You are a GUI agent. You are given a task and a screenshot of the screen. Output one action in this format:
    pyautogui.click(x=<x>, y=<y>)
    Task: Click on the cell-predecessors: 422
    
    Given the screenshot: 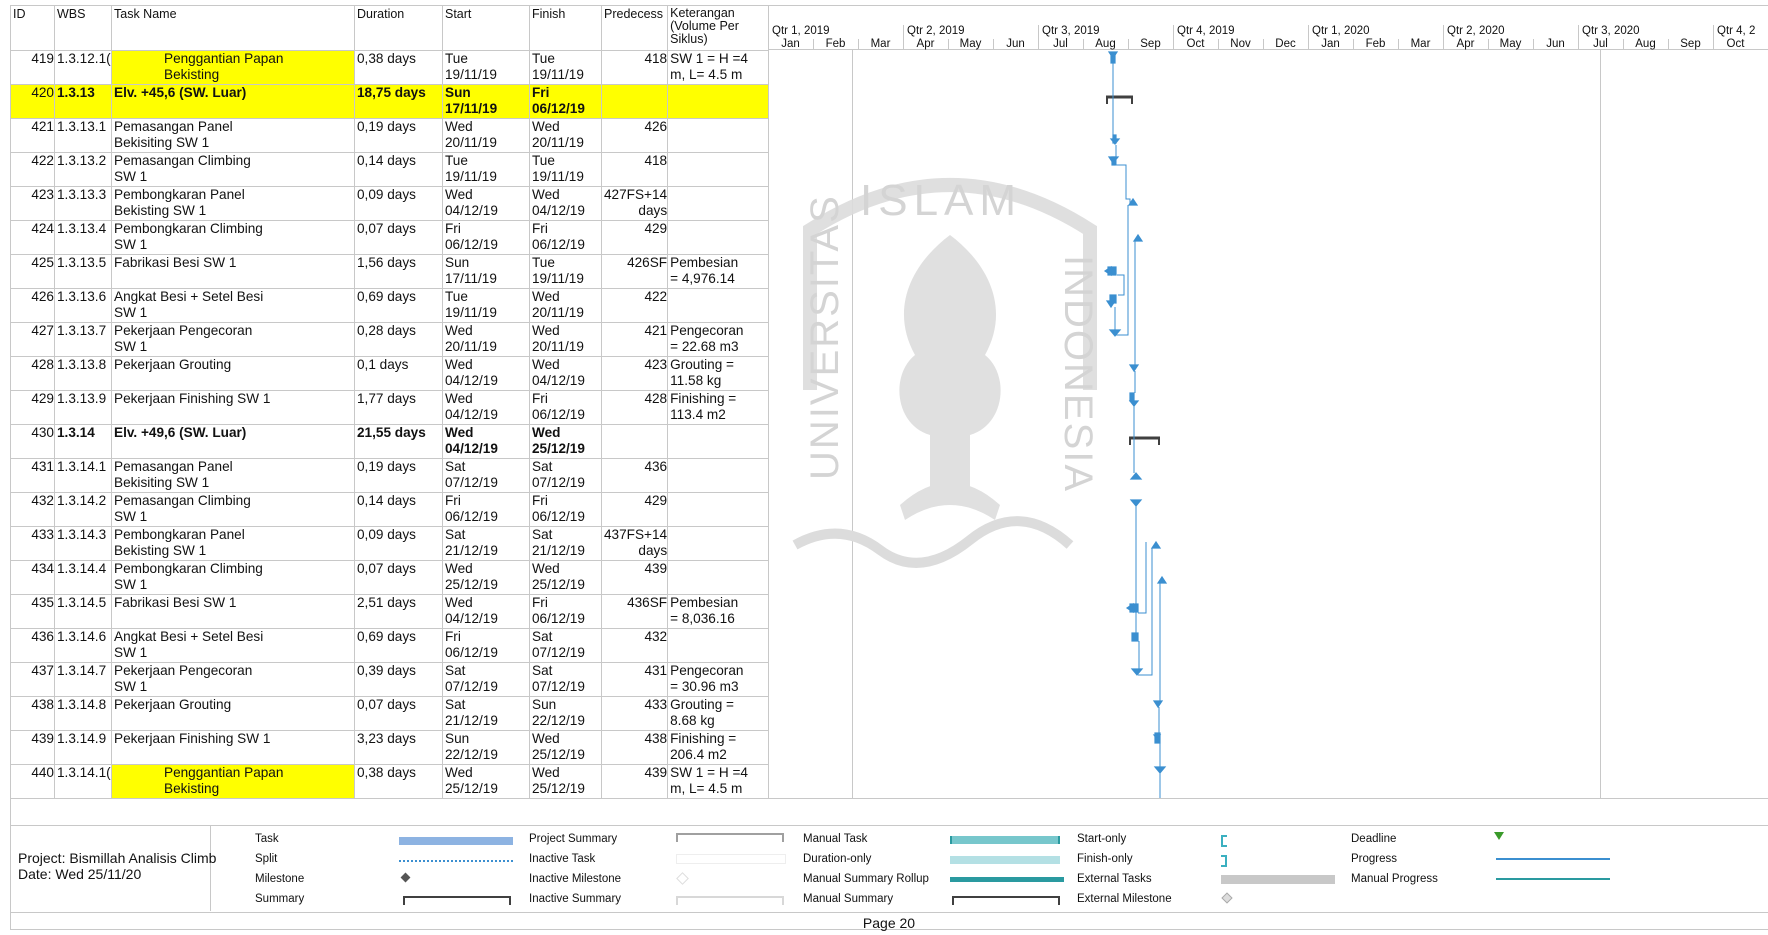 What is the action you would take?
    pyautogui.click(x=634, y=305)
    